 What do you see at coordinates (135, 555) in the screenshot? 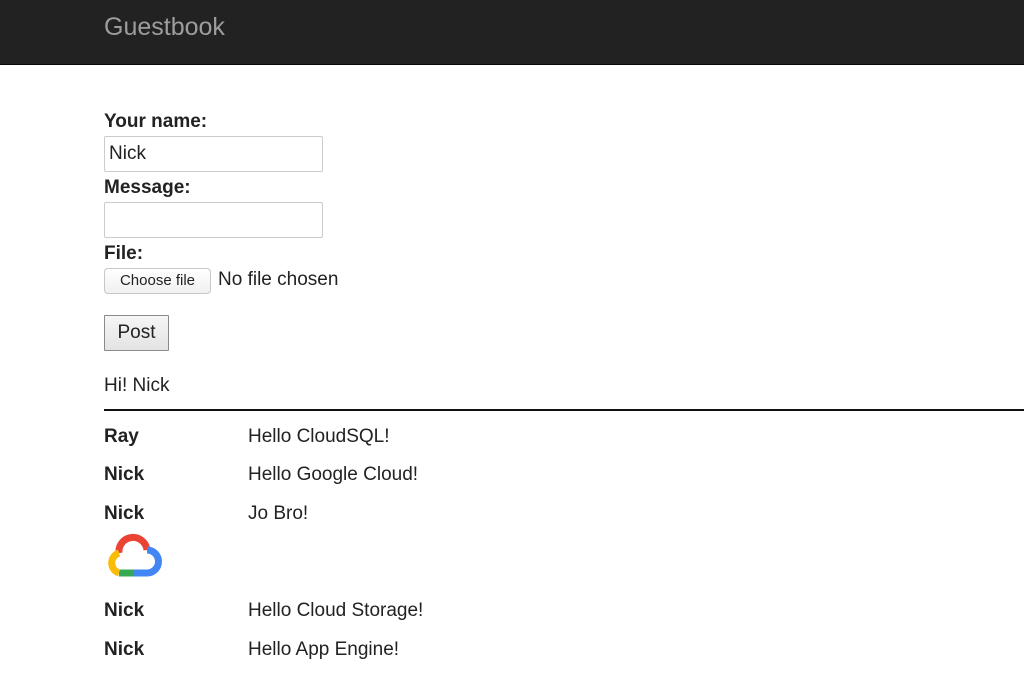
I see `google-cloud-logo-icon` at bounding box center [135, 555].